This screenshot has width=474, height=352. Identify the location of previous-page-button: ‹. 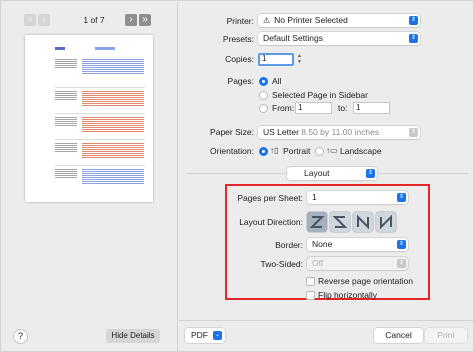
(44, 20).